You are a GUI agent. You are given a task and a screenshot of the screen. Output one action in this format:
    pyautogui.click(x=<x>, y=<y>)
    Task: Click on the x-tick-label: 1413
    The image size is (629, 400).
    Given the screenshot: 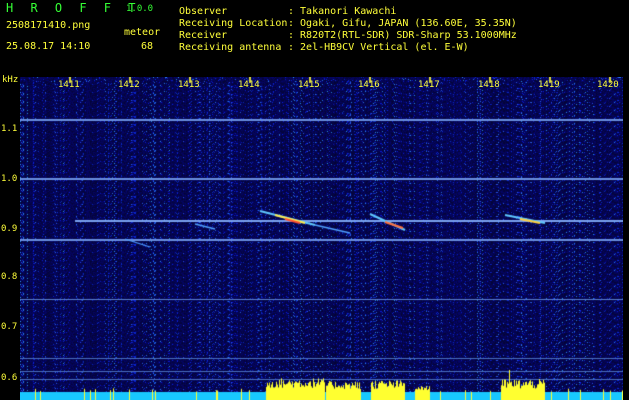 What is the action you would take?
    pyautogui.click(x=189, y=85)
    